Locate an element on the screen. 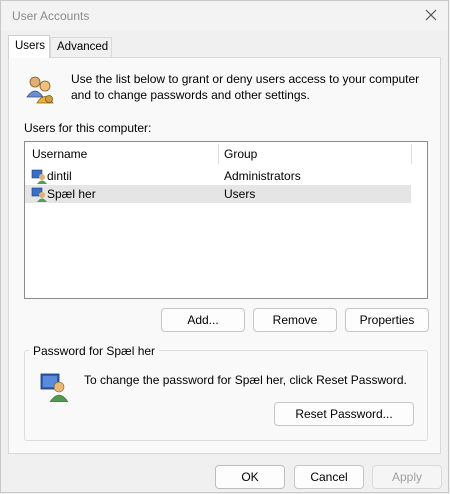  column-header-username: Username is located at coordinates (59, 154).